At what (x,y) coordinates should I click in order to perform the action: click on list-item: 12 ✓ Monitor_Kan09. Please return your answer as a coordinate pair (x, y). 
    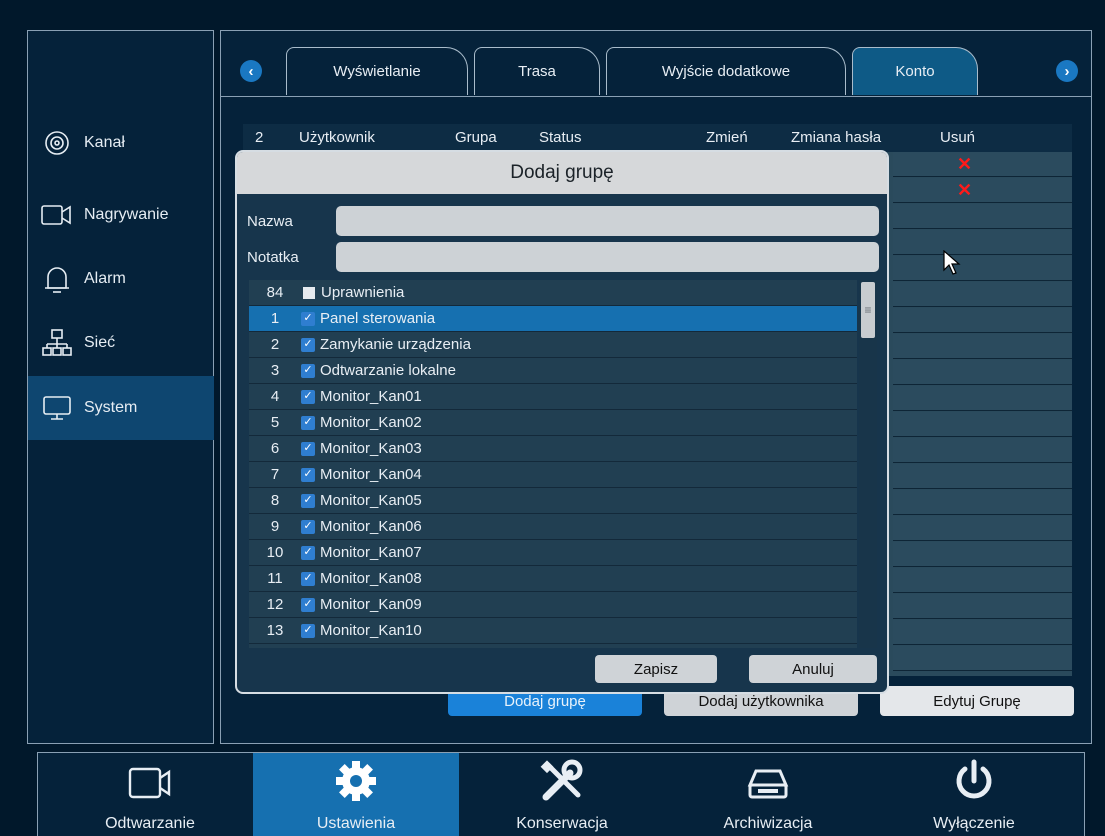
    Looking at the image, I should click on (553, 605).